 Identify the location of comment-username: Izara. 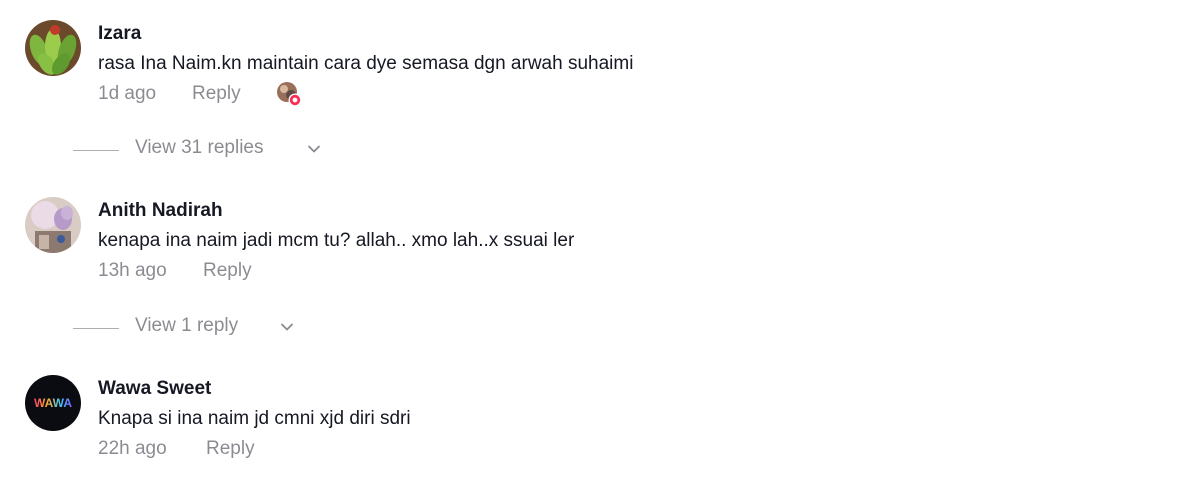
(119, 34).